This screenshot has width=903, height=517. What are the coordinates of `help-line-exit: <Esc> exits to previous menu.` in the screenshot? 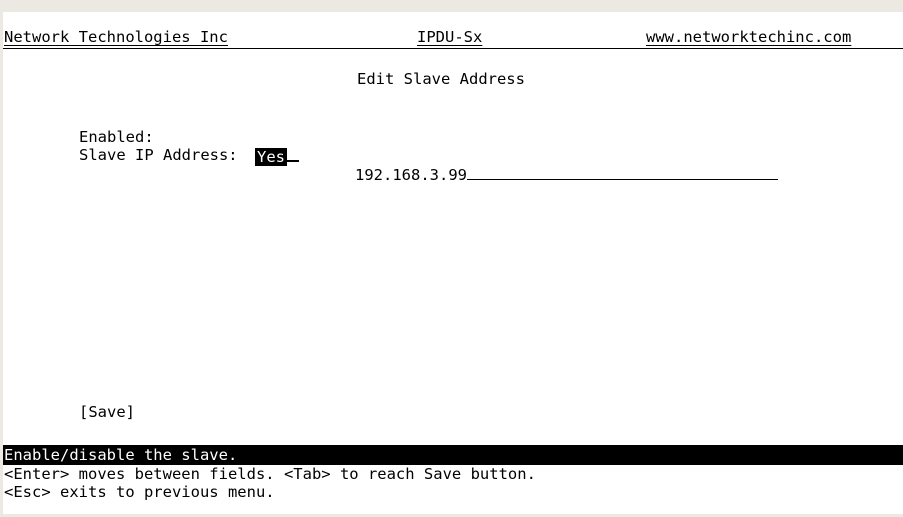 It's located at (139, 492).